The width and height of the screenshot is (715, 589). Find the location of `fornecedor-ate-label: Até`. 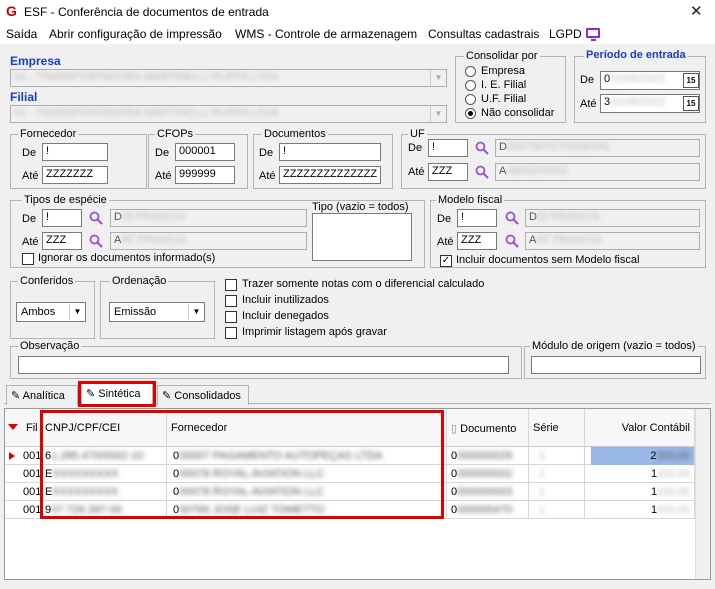

fornecedor-ate-label: Até is located at coordinates (30, 176).